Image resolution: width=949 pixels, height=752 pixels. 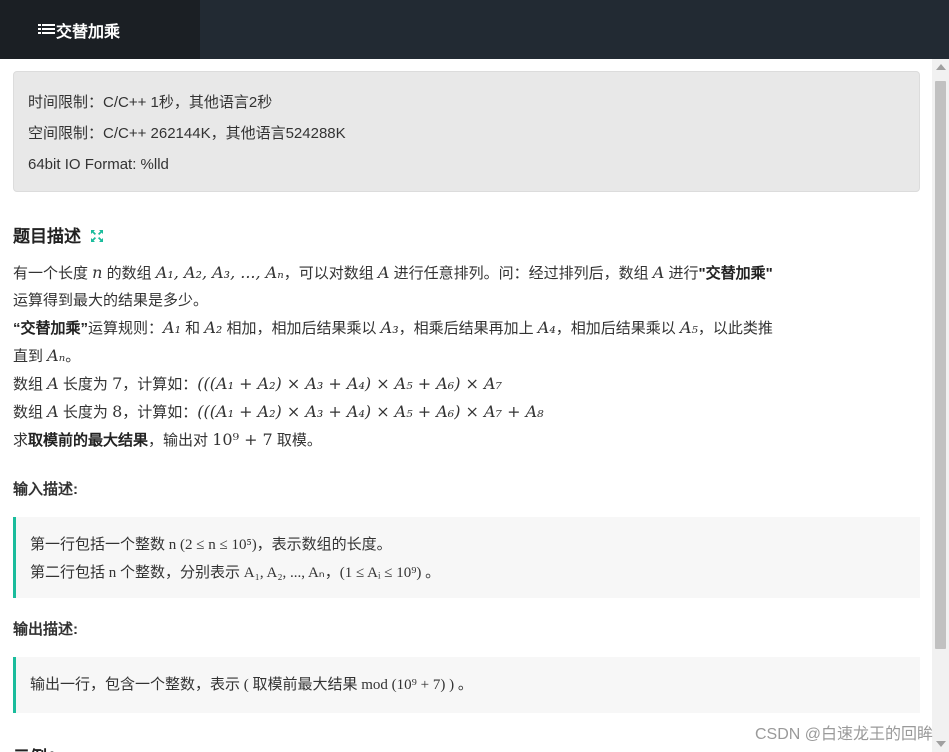 I want to click on text: 的数组, so click(x=129, y=273).